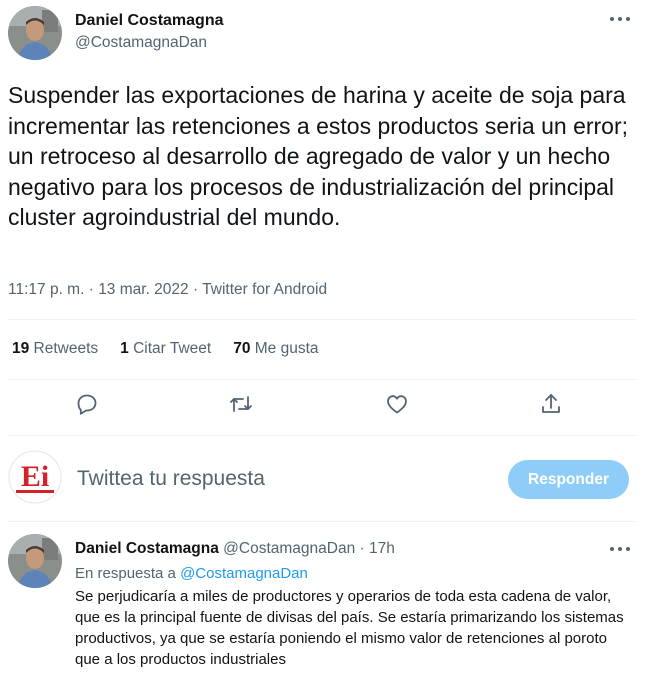 The width and height of the screenshot is (645, 676). I want to click on author-handle: @CostamagnaDan, so click(141, 43).